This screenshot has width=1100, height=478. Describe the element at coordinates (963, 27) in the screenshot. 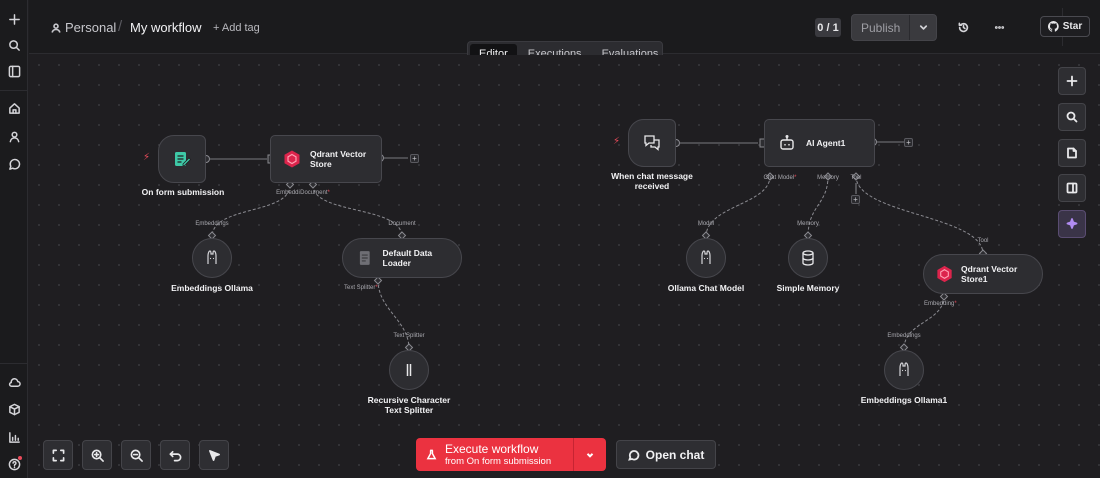

I see `history-icon` at that location.